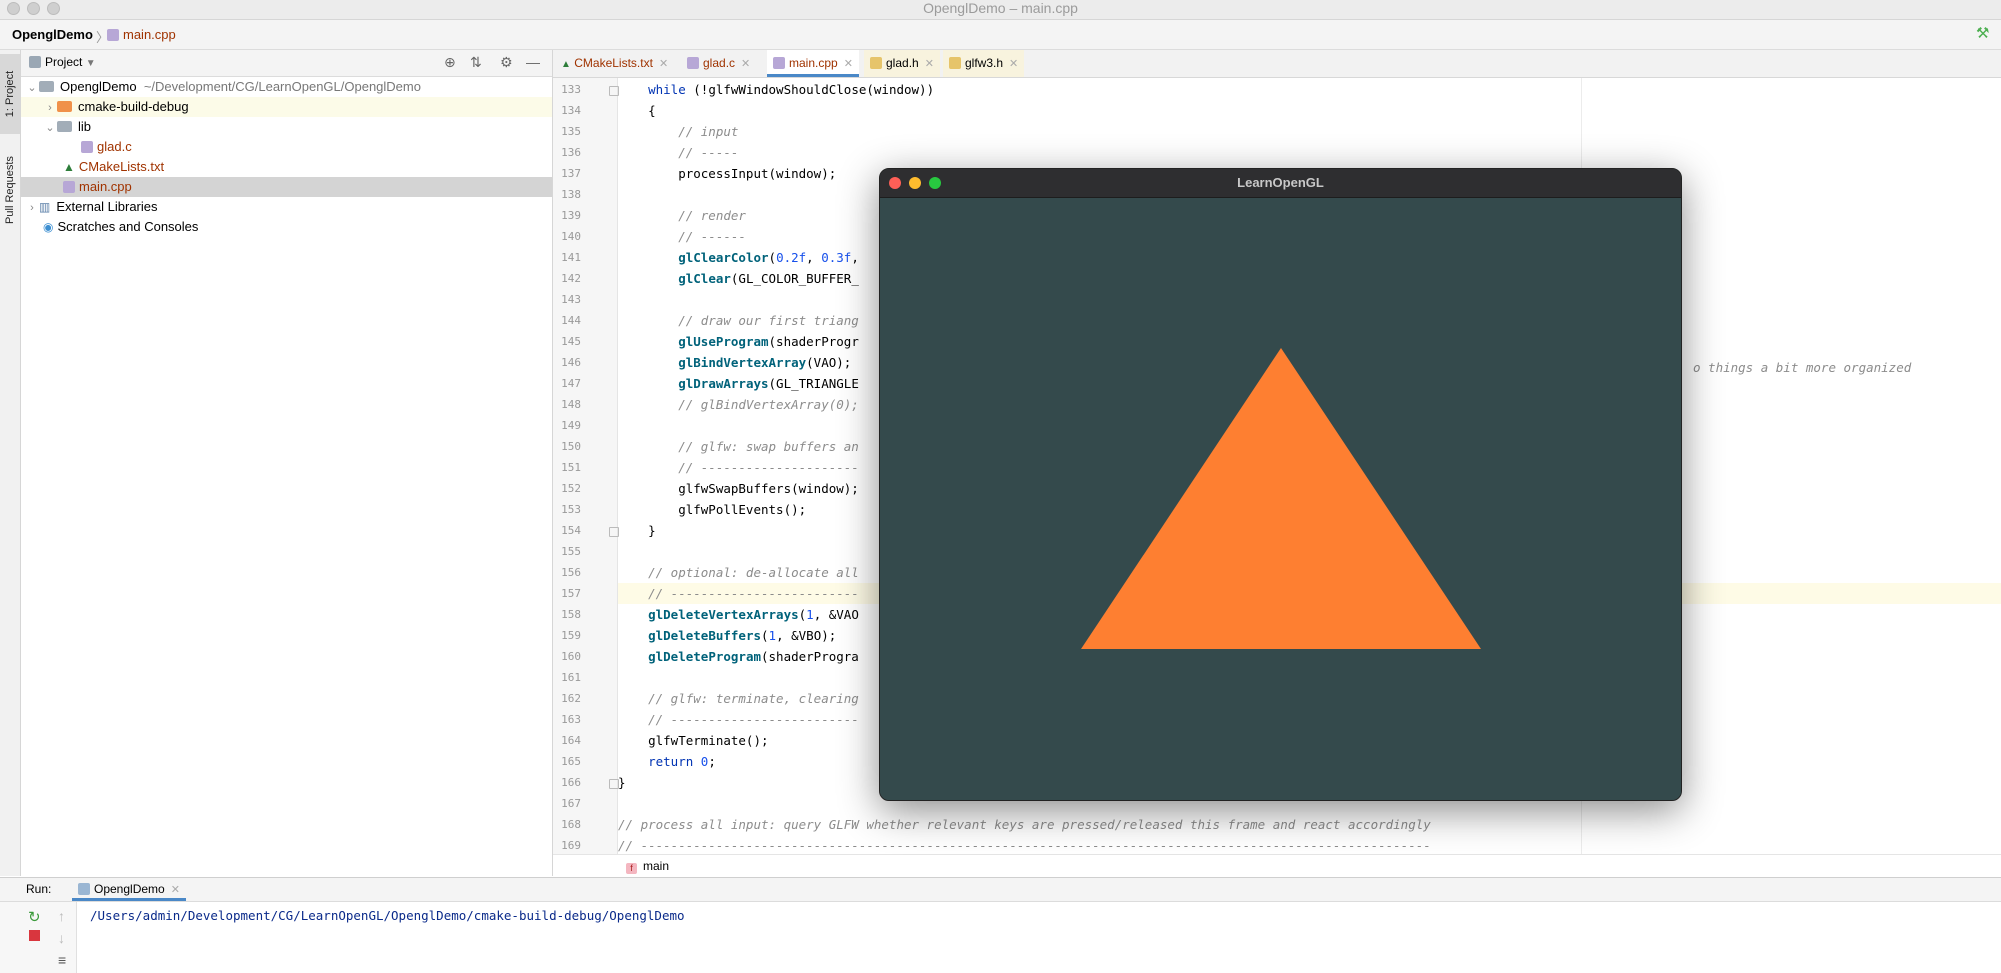  I want to click on line-number: 142, so click(571, 278).